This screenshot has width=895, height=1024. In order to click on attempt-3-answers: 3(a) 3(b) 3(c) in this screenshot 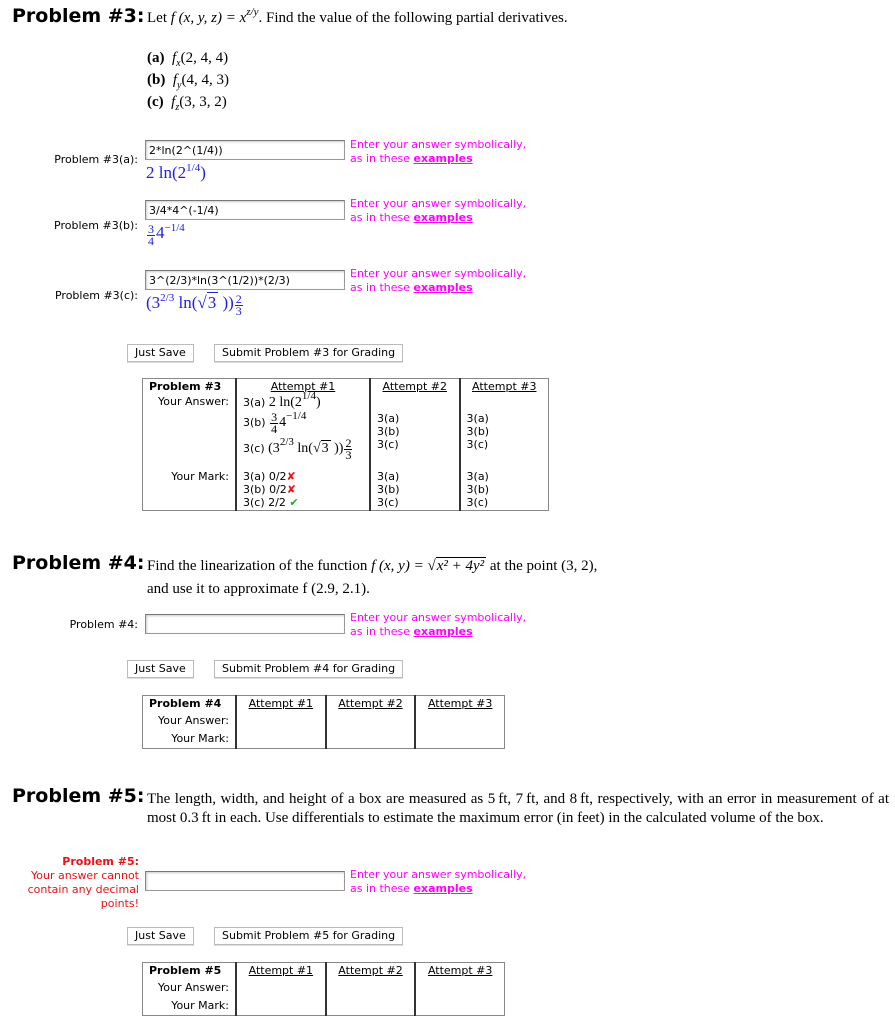, I will do `click(503, 431)`.